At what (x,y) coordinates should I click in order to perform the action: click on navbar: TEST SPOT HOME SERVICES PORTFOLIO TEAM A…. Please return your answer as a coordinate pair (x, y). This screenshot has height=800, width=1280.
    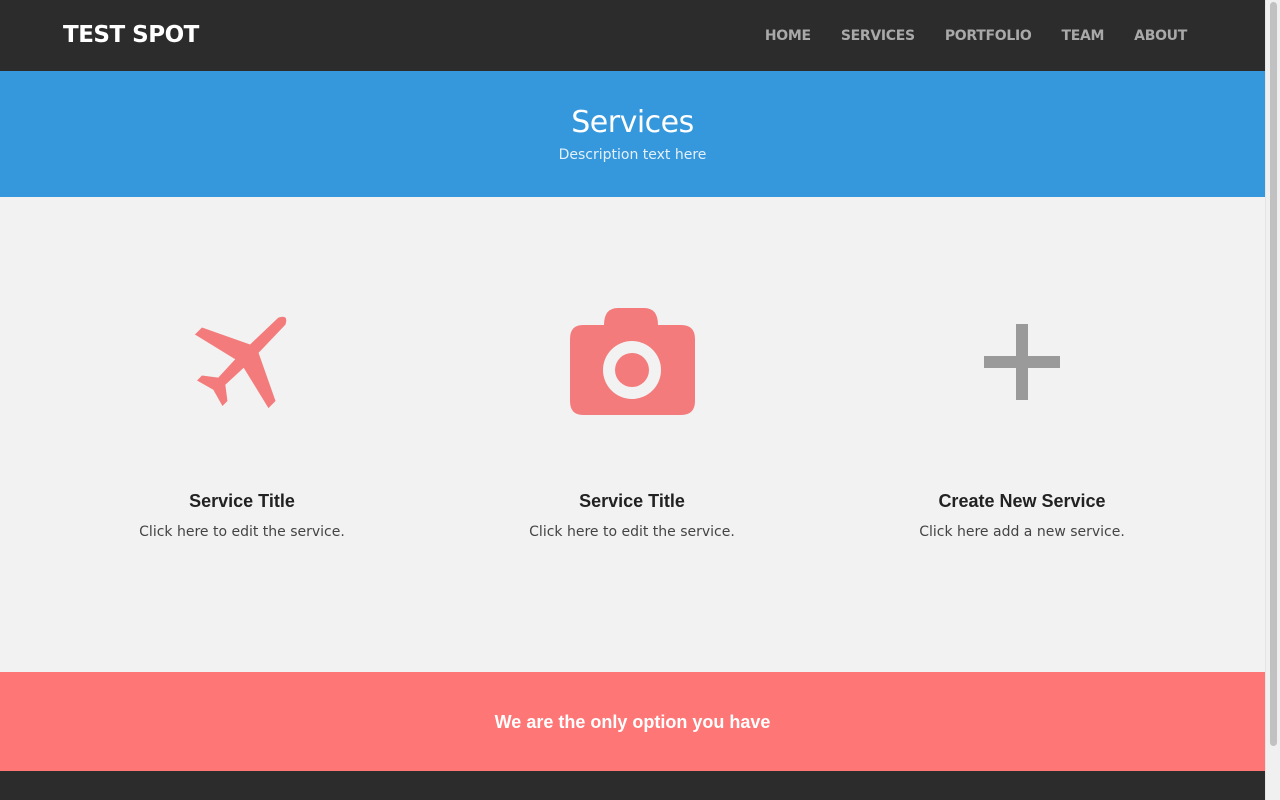
    Looking at the image, I should click on (632, 35).